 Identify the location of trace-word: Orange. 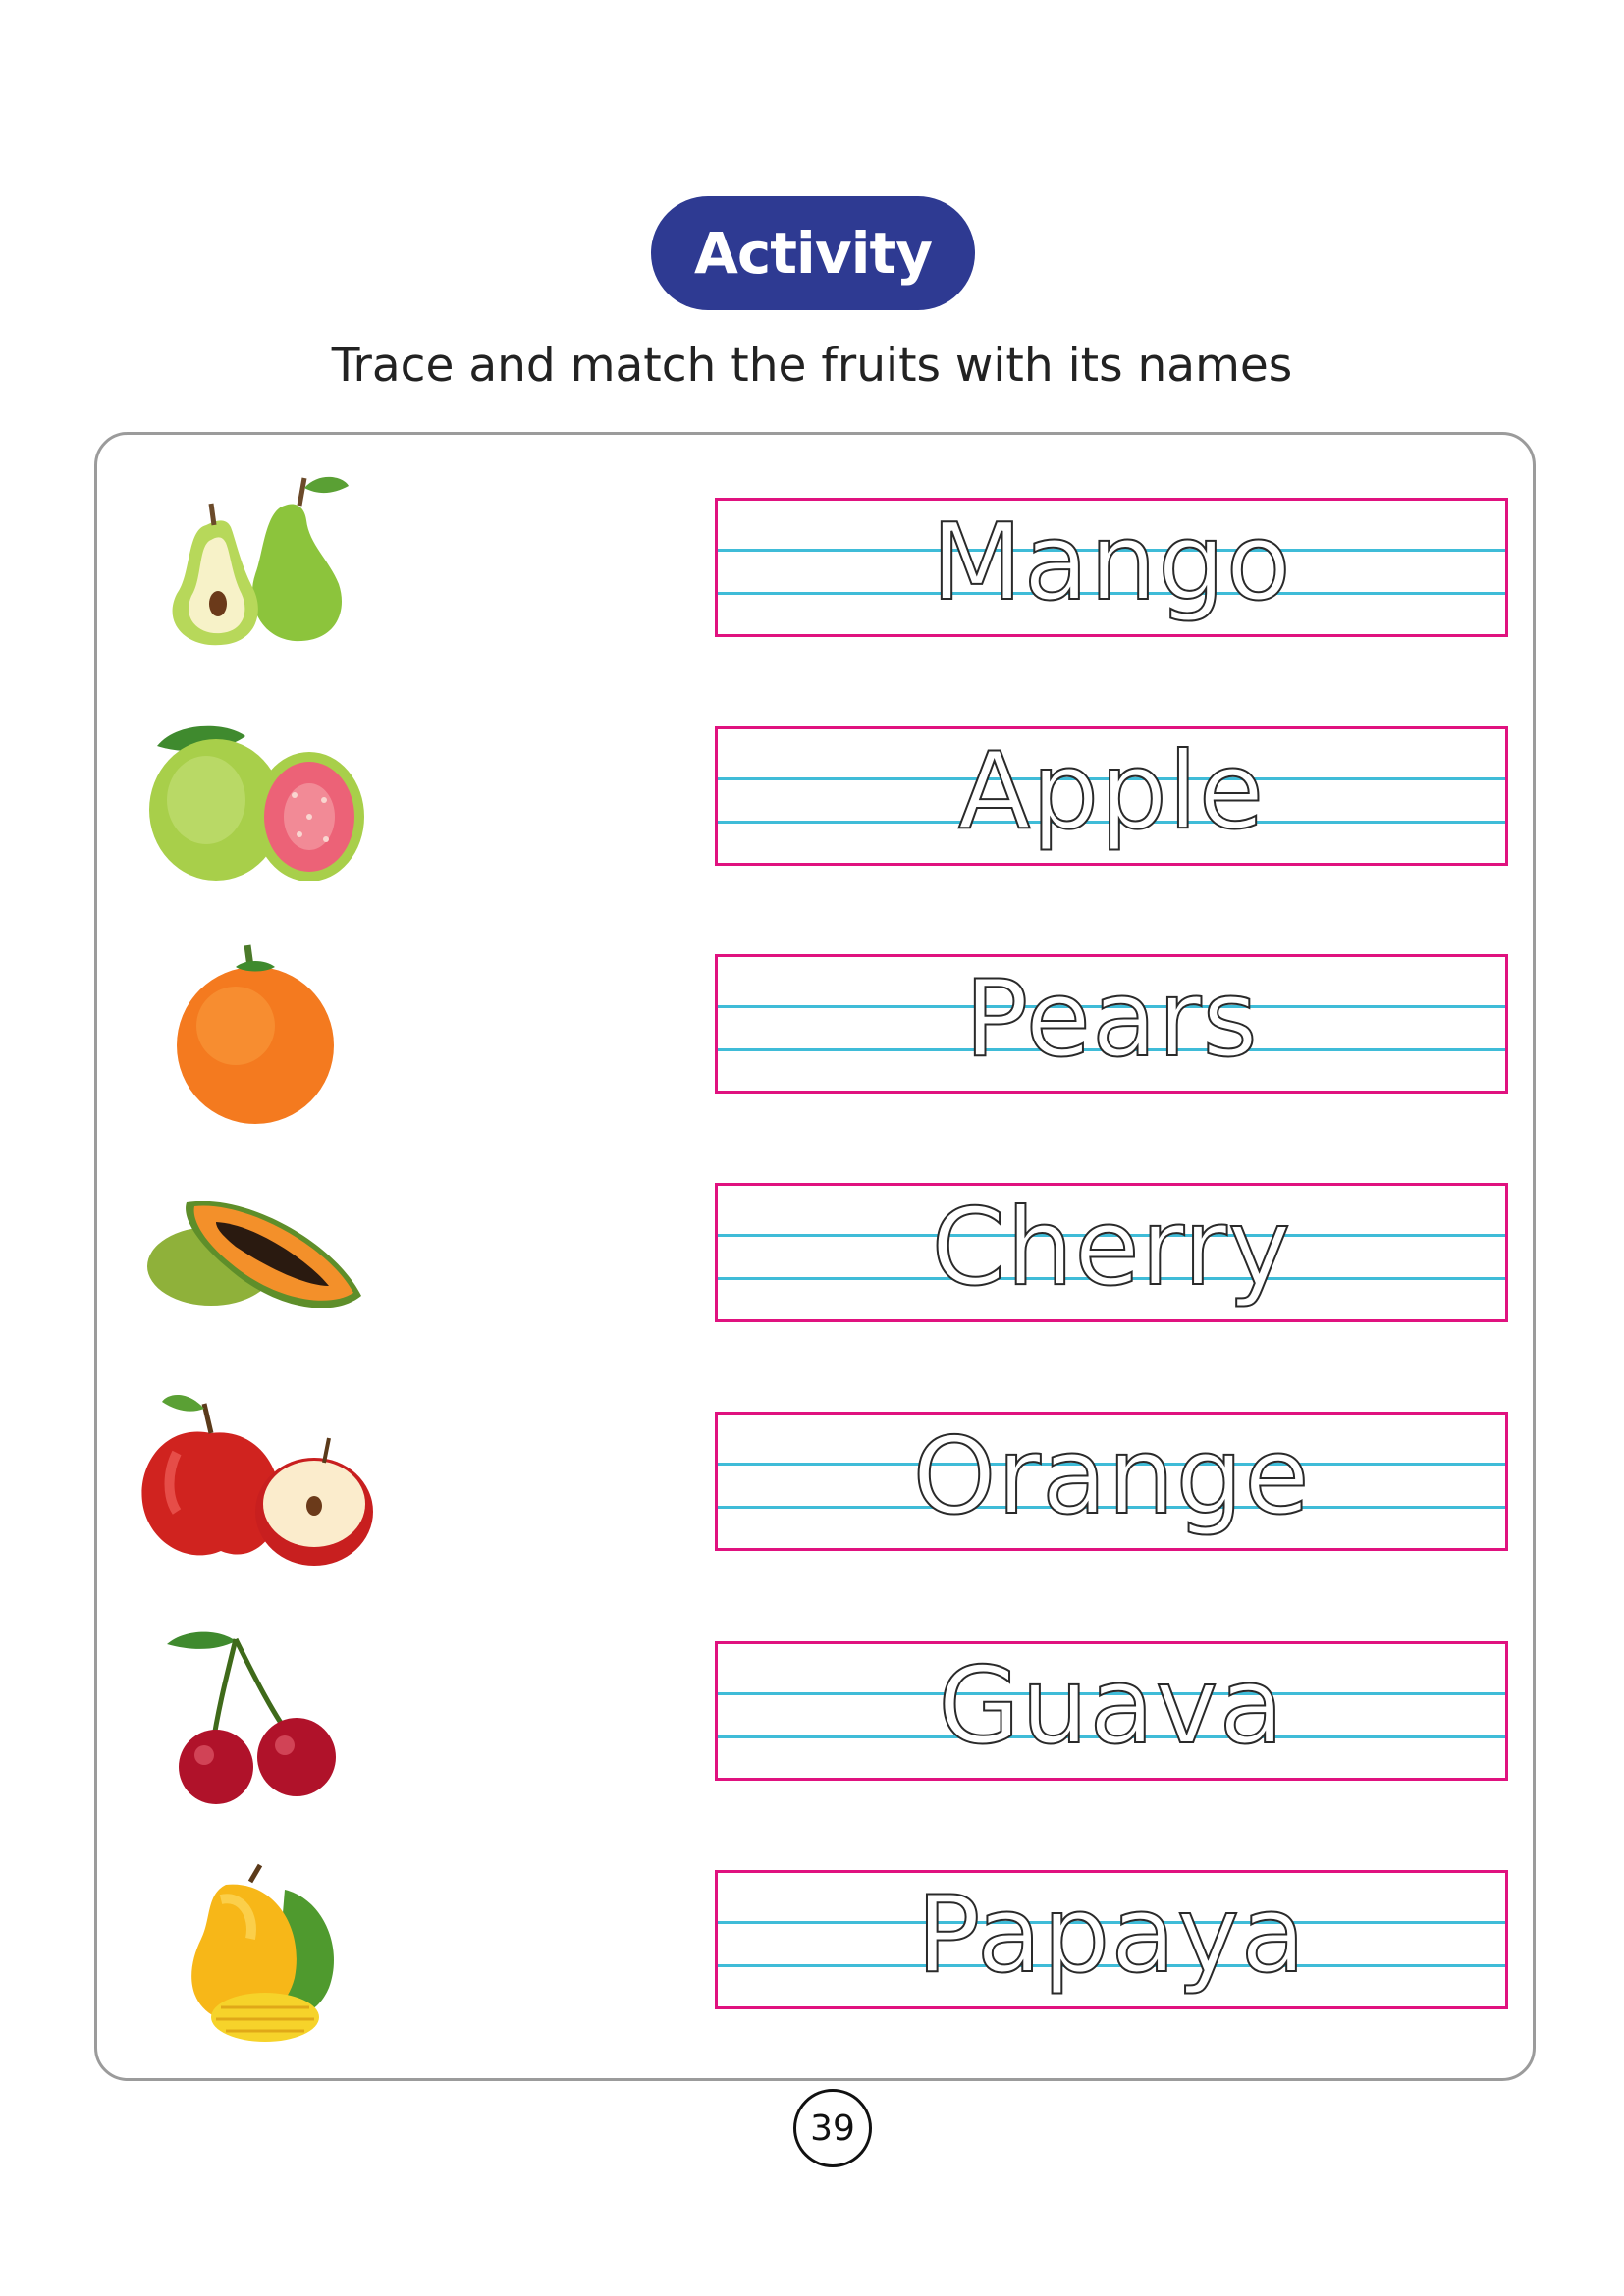
(1111, 1476).